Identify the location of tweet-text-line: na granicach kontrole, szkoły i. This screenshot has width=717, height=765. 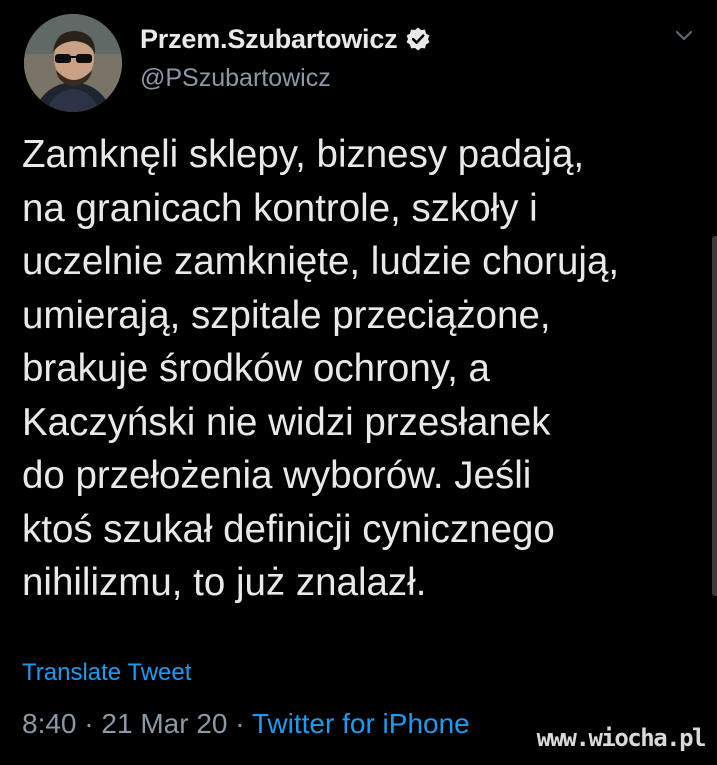
(280, 208).